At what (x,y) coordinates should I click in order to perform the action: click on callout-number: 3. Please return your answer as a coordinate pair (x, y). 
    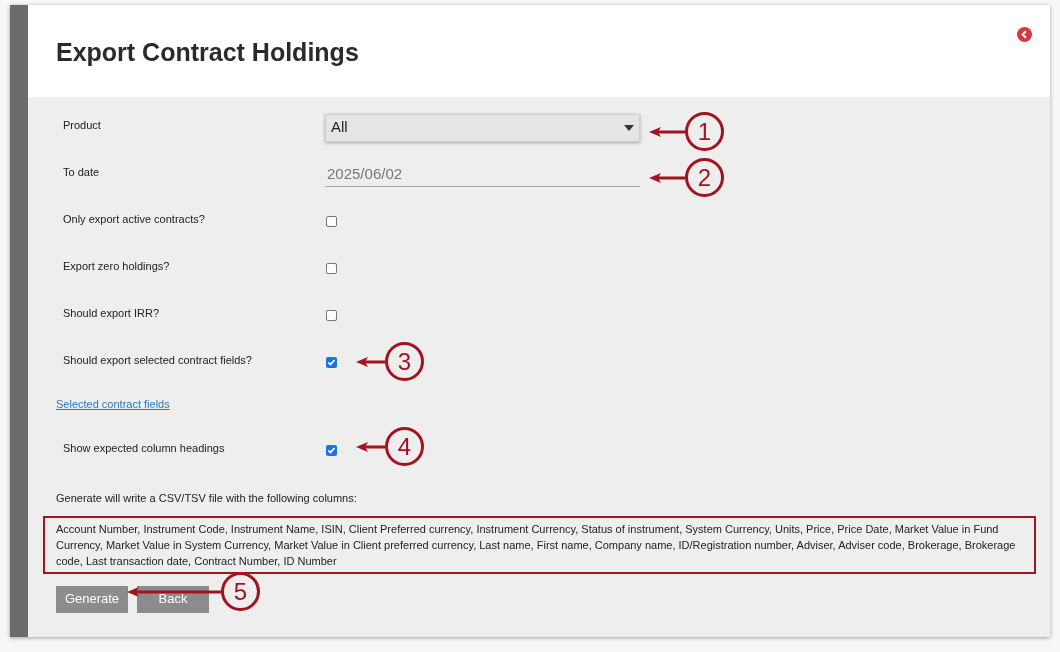
    Looking at the image, I should click on (404, 361).